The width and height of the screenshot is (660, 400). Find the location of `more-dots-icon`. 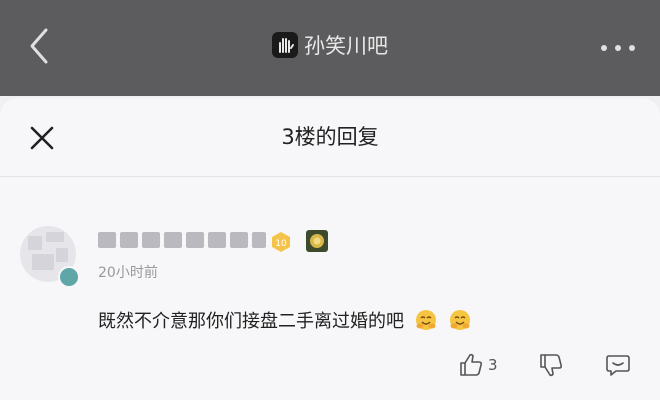

more-dots-icon is located at coordinates (618, 48).